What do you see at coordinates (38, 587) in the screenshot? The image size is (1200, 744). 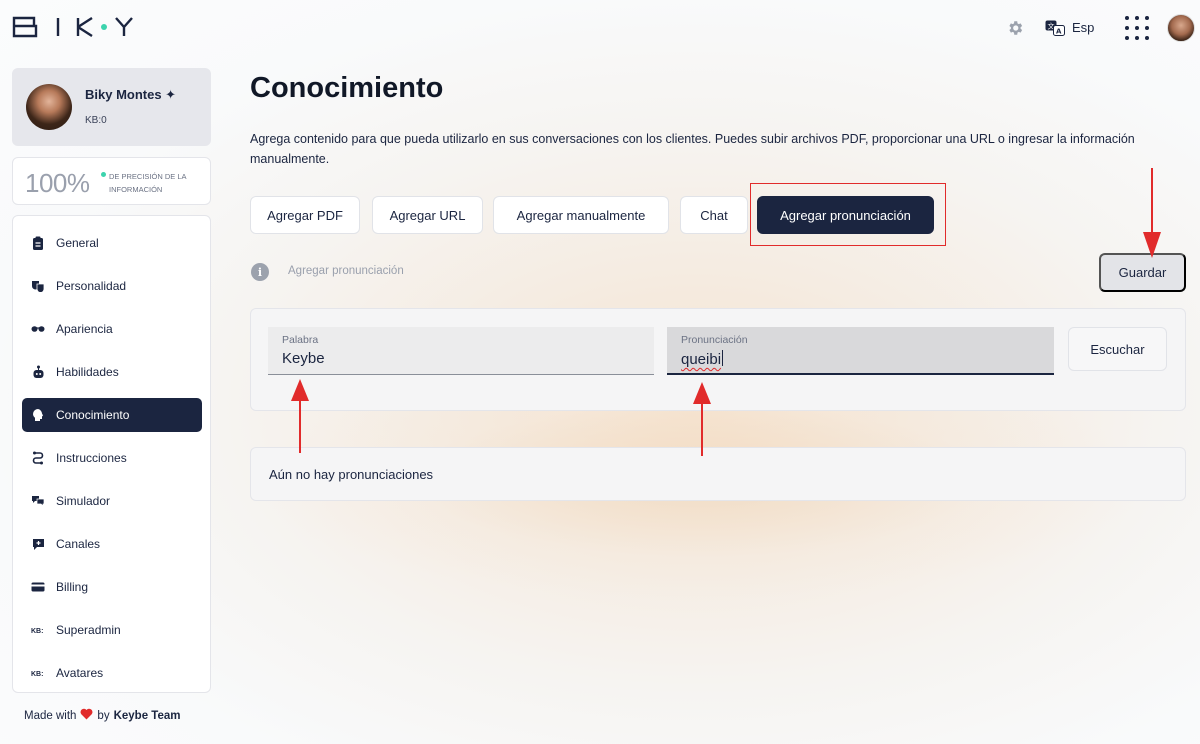 I see `credit-card-icon` at bounding box center [38, 587].